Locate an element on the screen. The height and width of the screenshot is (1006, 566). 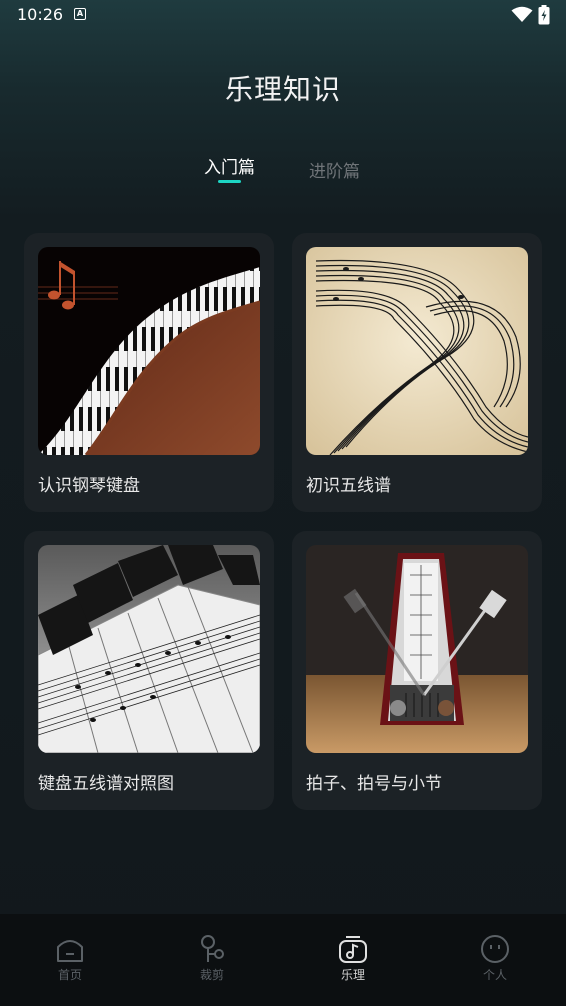
lesson-card-piano-keyboard: 认识钢琴键盘 is located at coordinates (149, 372).